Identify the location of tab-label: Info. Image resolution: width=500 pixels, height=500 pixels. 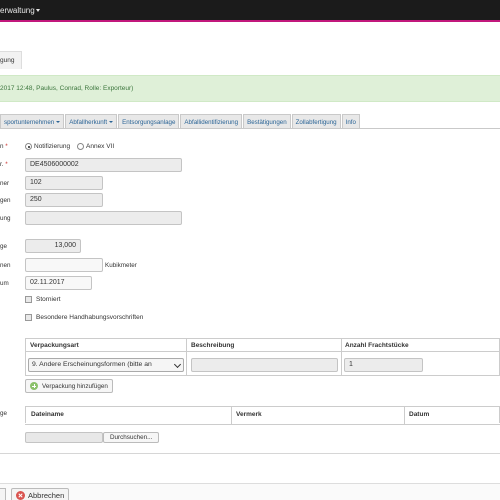
(350, 122).